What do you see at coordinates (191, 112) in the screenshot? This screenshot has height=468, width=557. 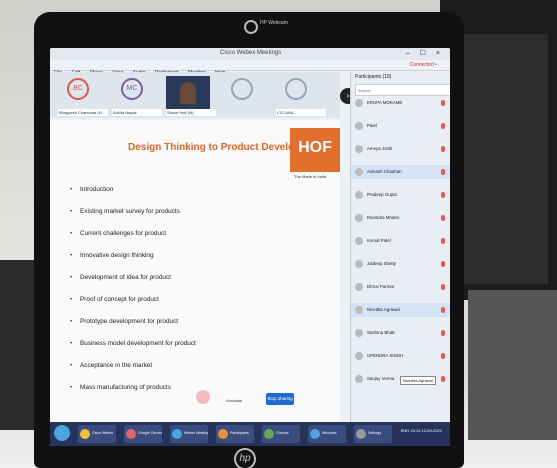 I see `tile-name: Shaxe Hall (M)` at bounding box center [191, 112].